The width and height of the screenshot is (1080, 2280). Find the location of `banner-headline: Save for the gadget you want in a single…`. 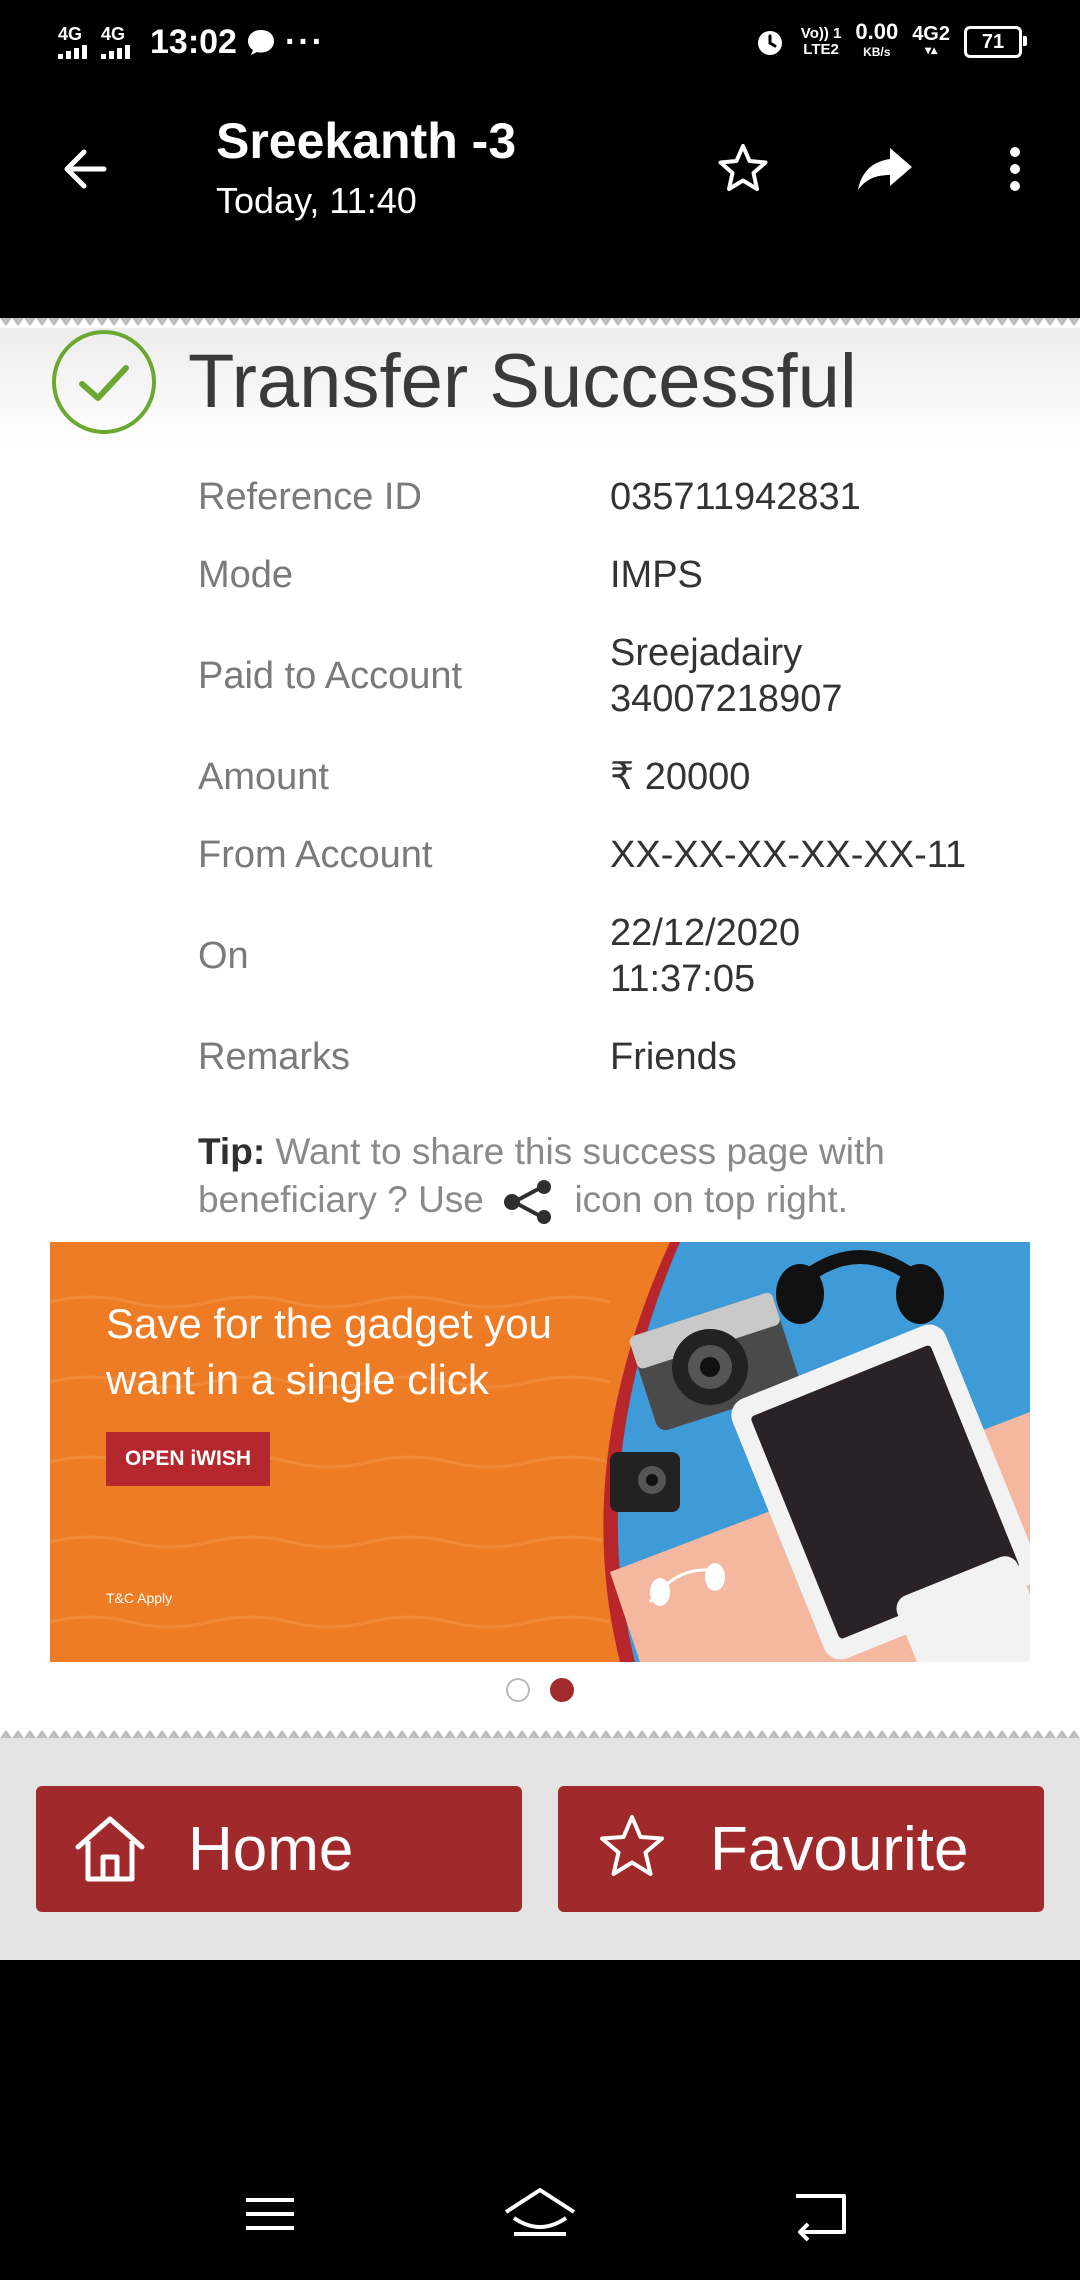

banner-headline: Save for the gadget you want in a single… is located at coordinates (329, 1351).